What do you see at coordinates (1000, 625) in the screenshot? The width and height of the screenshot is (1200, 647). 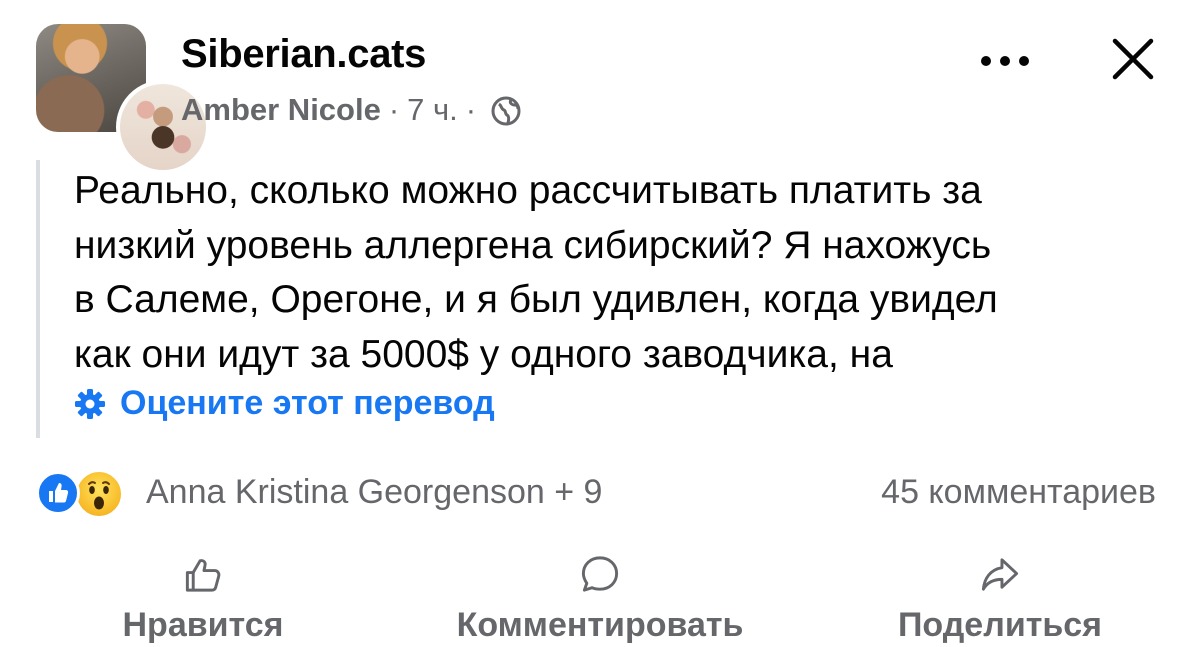 I see `share-label: Поделиться` at bounding box center [1000, 625].